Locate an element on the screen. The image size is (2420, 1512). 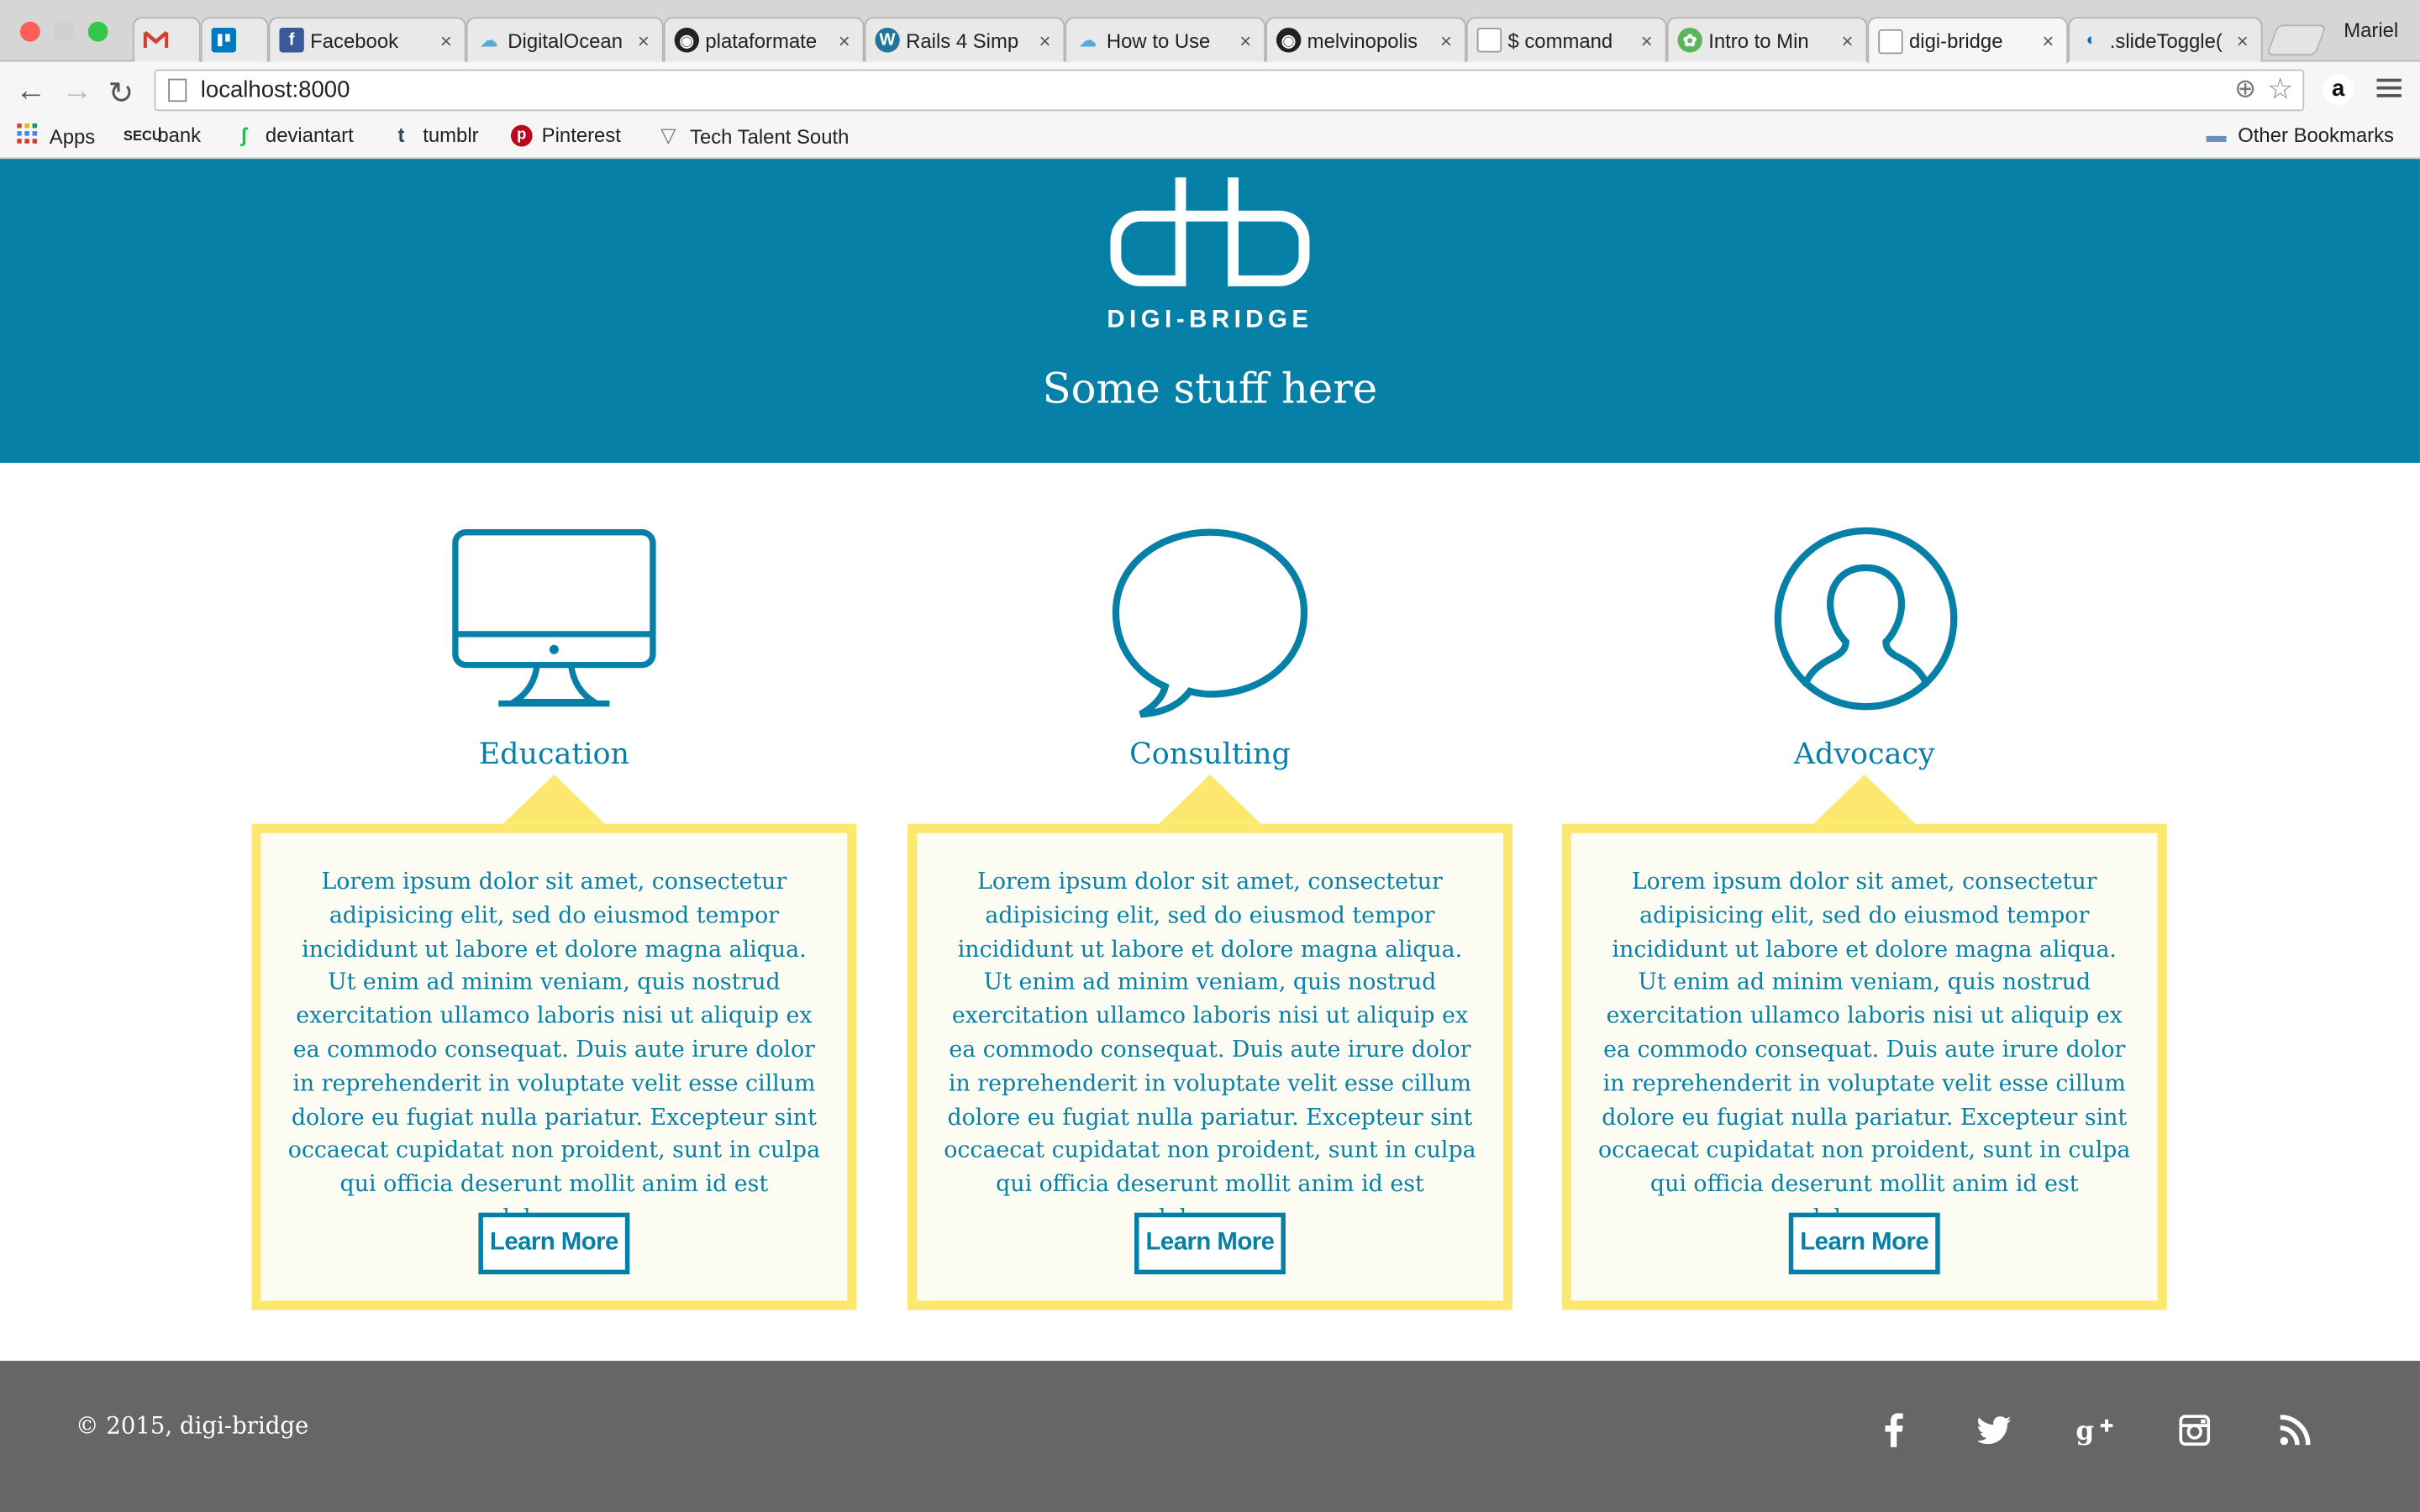
bookmark-star-icon: ☆ is located at coordinates (2280, 90).